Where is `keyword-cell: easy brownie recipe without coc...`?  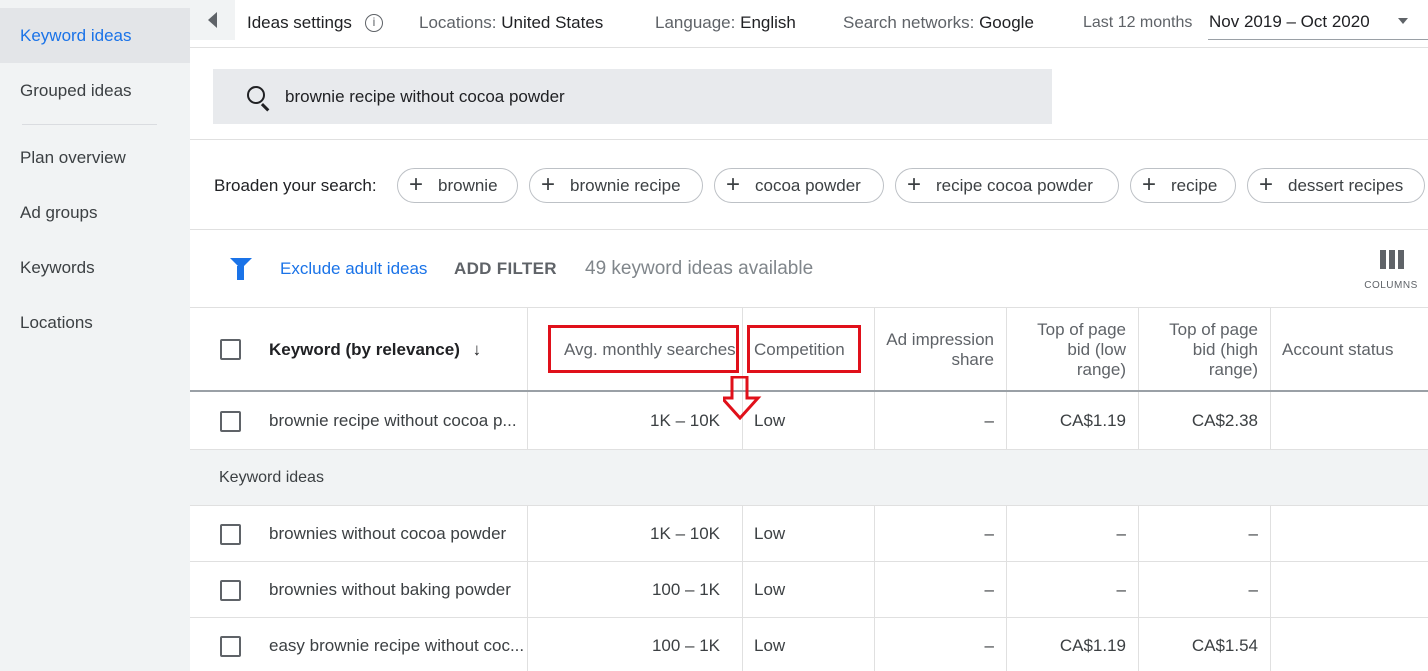
keyword-cell: easy brownie recipe without coc... is located at coordinates (396, 646).